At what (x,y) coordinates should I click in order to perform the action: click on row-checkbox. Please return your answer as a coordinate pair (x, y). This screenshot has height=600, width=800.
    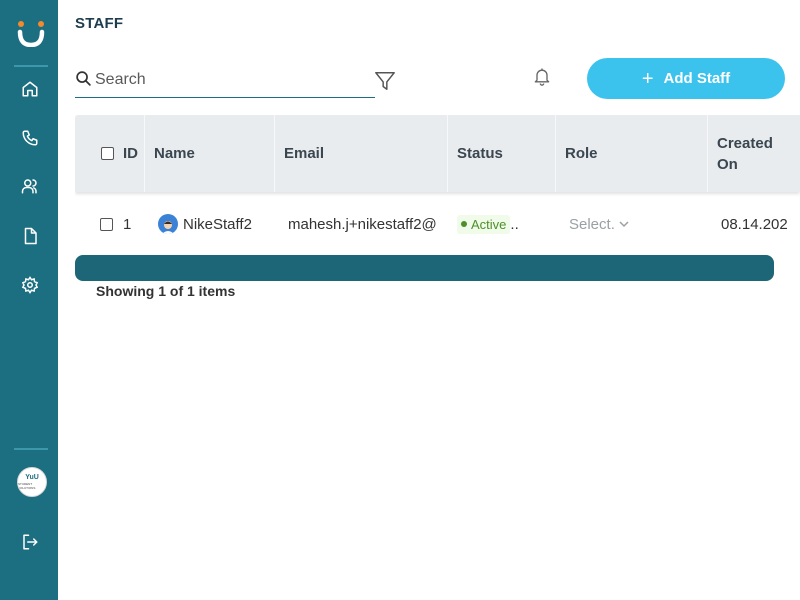
    Looking at the image, I should click on (106, 224).